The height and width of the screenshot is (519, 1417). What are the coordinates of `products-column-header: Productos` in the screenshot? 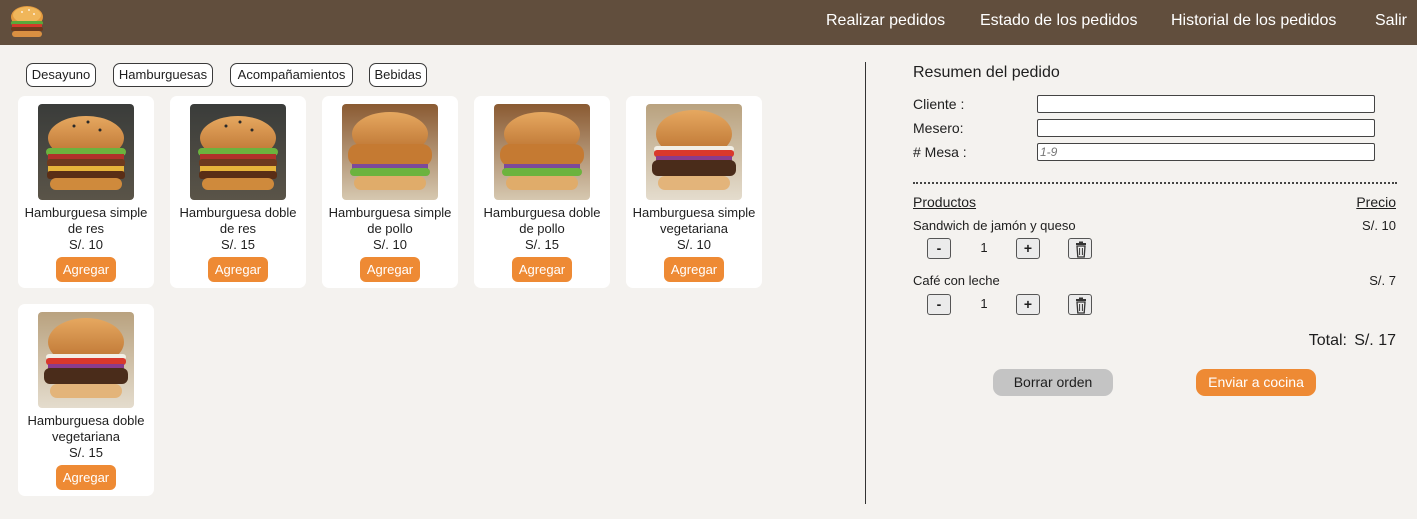 It's located at (945, 202).